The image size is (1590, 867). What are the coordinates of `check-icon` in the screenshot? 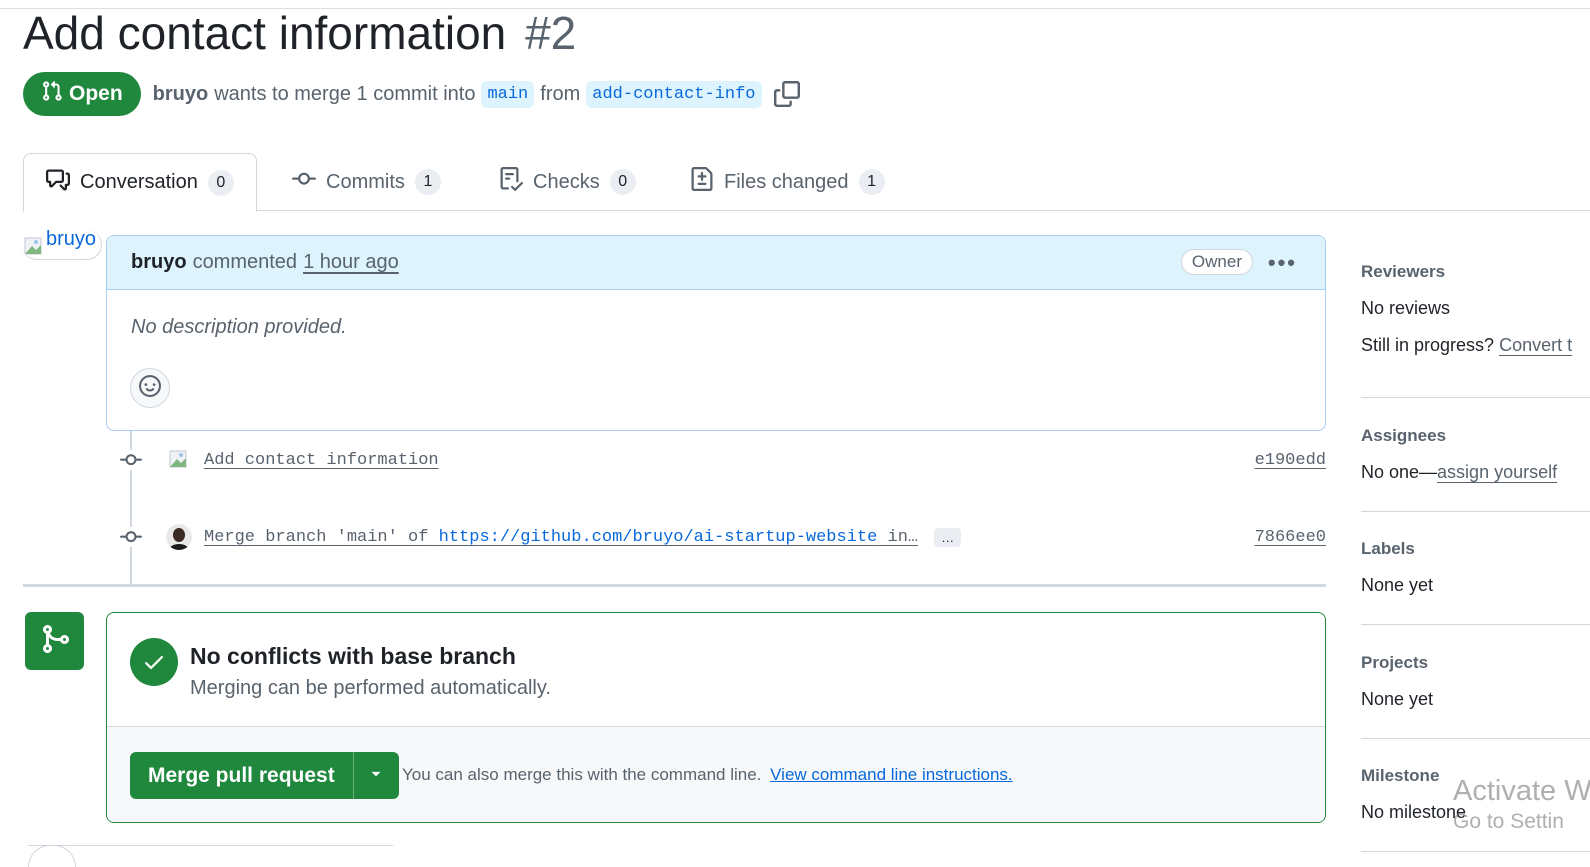 It's located at (154, 662).